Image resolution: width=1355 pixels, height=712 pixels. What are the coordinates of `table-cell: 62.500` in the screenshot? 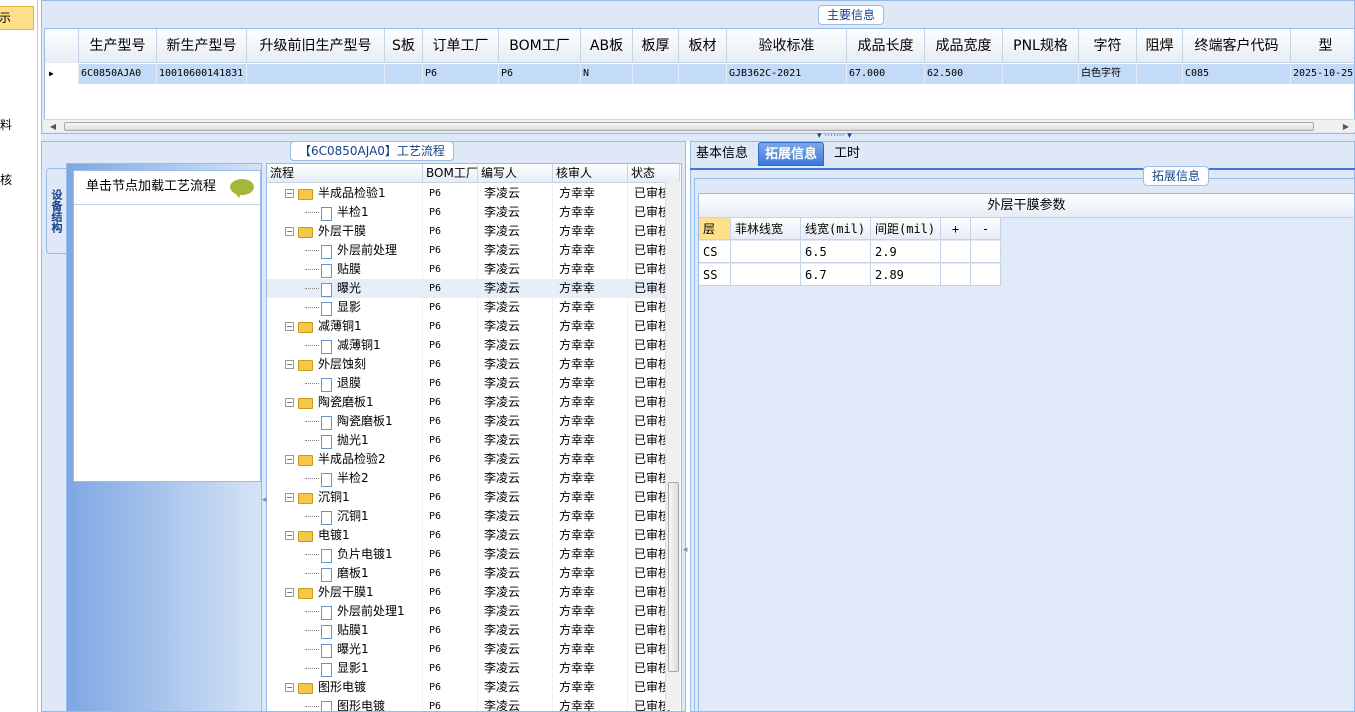 It's located at (964, 74).